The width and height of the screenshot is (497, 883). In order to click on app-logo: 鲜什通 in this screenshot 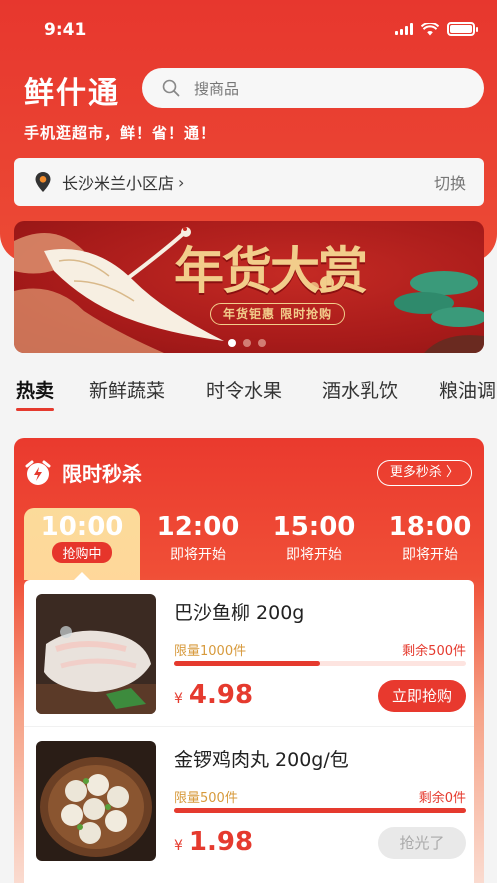, I will do `click(72, 93)`.